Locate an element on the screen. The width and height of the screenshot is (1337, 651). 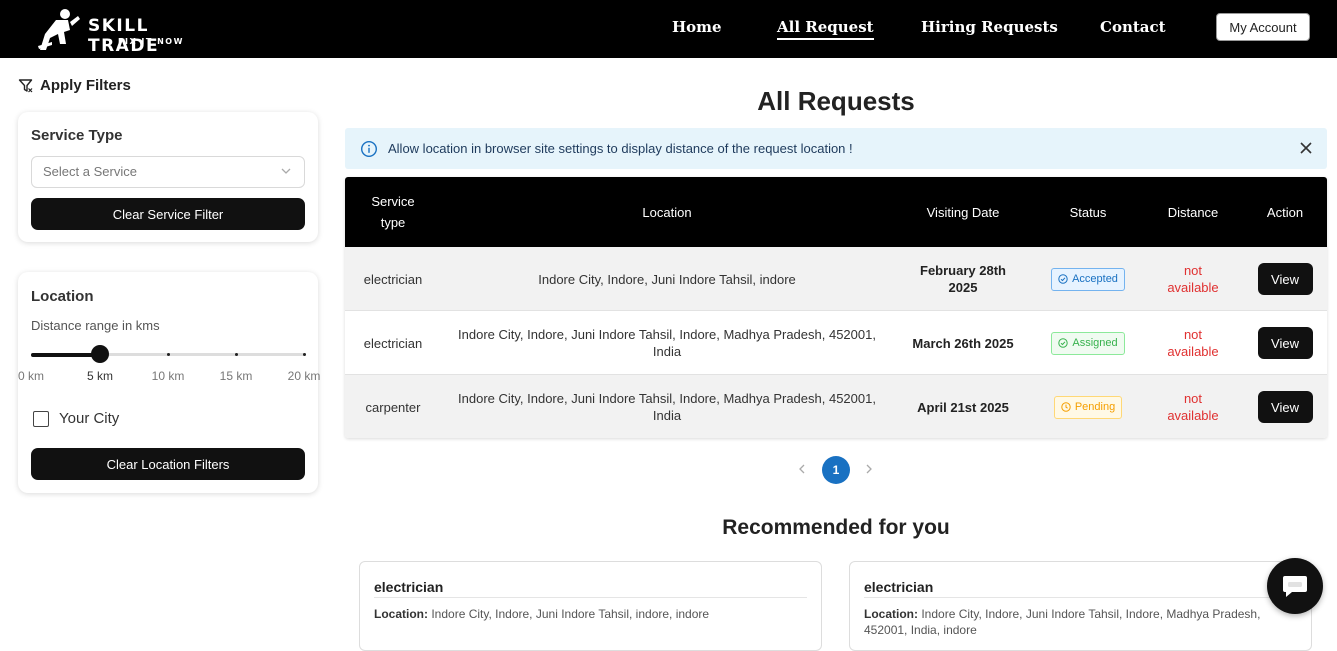
chat-icon is located at coordinates (1295, 586).